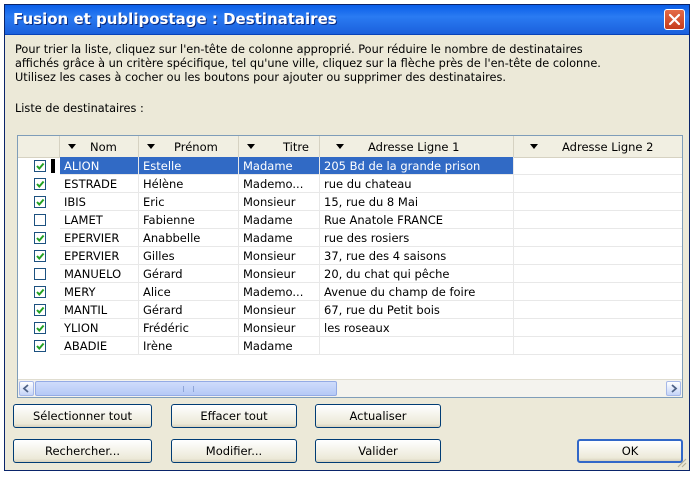 The height and width of the screenshot is (479, 698). I want to click on cell-adresse1: Rue Anatole FRANCE, so click(417, 220).